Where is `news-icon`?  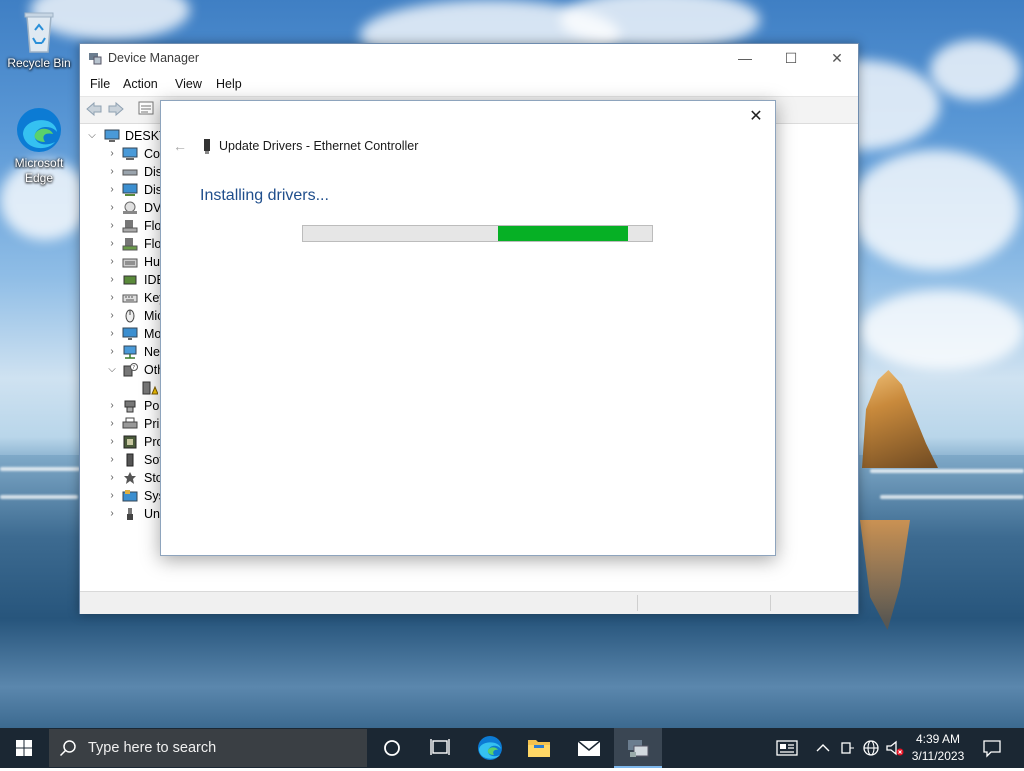 news-icon is located at coordinates (787, 748).